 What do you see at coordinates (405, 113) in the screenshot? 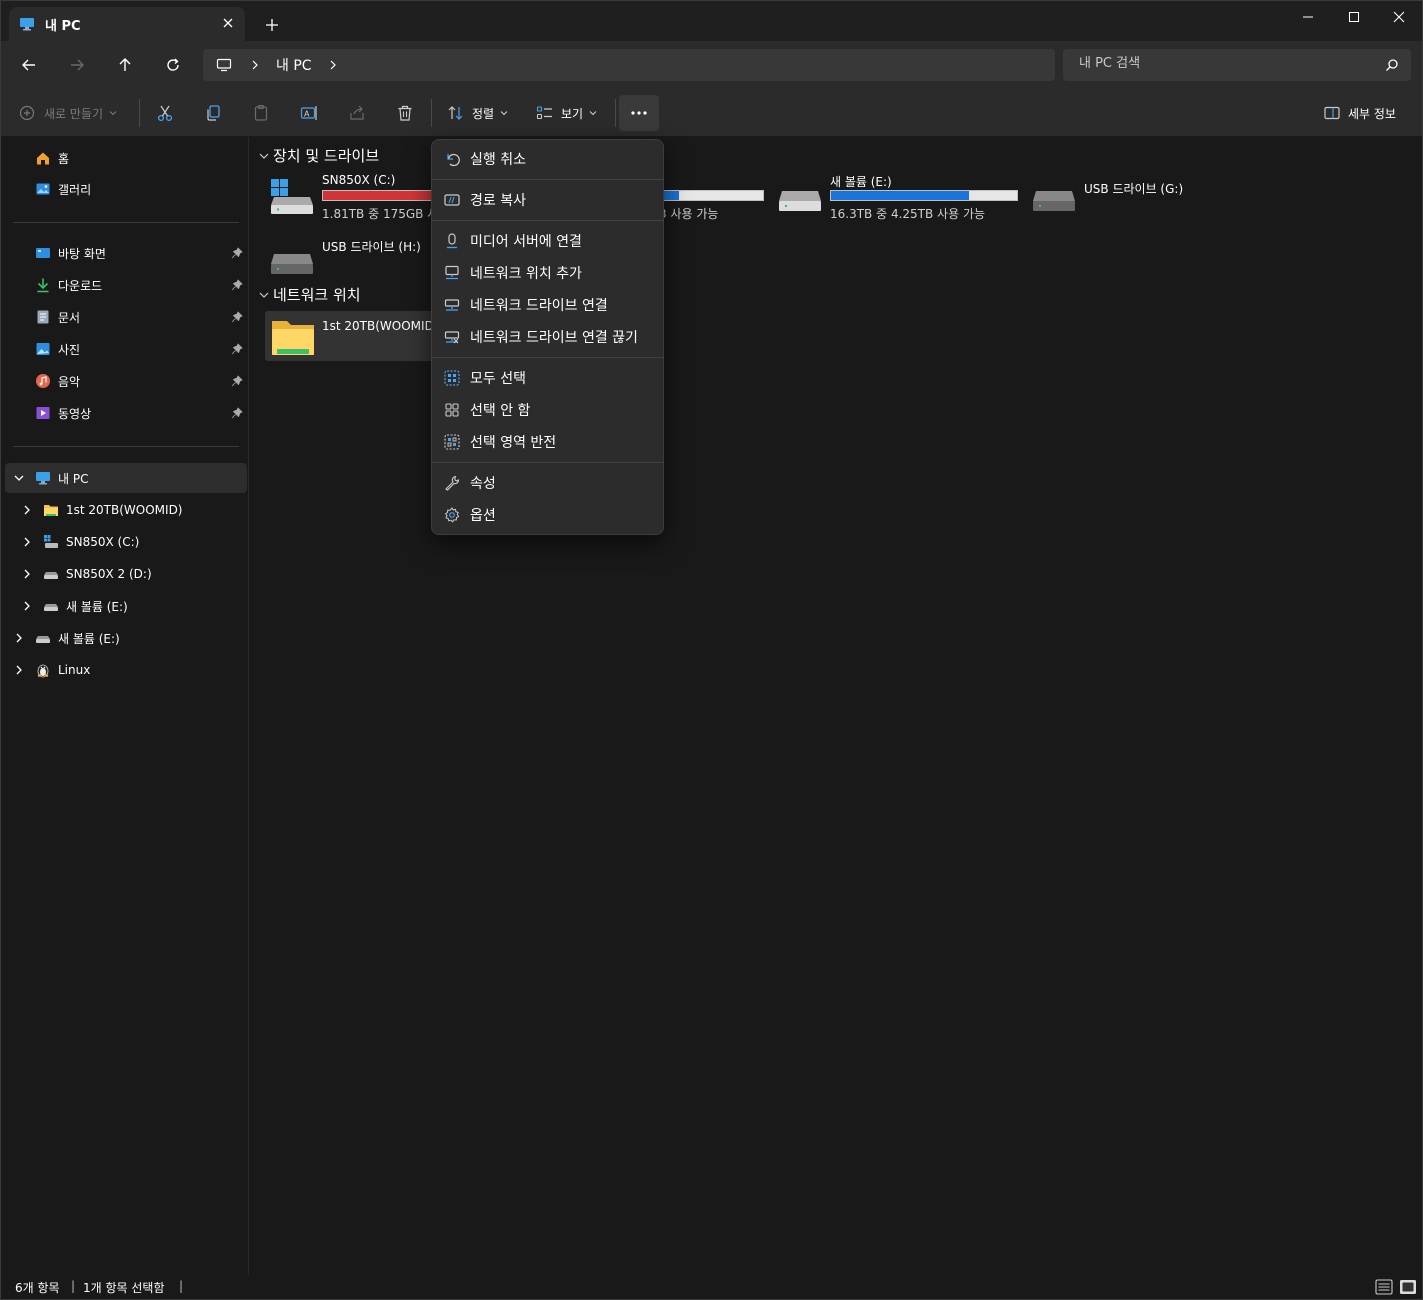
I see `delete-button` at bounding box center [405, 113].